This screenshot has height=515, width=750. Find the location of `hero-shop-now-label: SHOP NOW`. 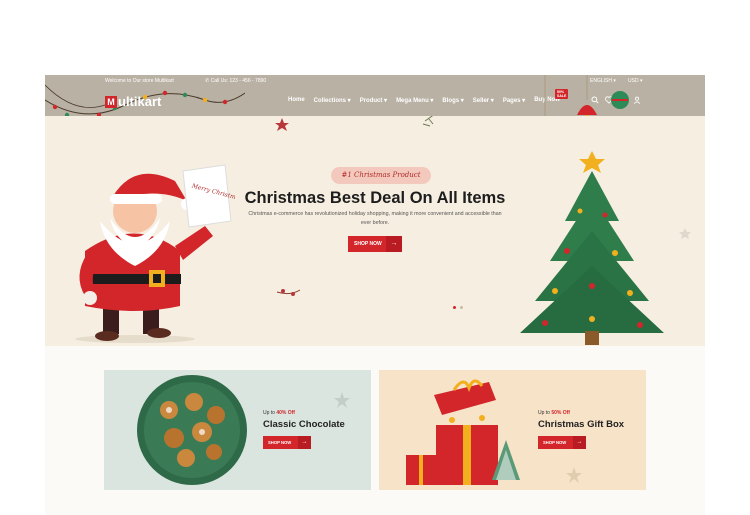

hero-shop-now-label: SHOP NOW is located at coordinates (368, 244).